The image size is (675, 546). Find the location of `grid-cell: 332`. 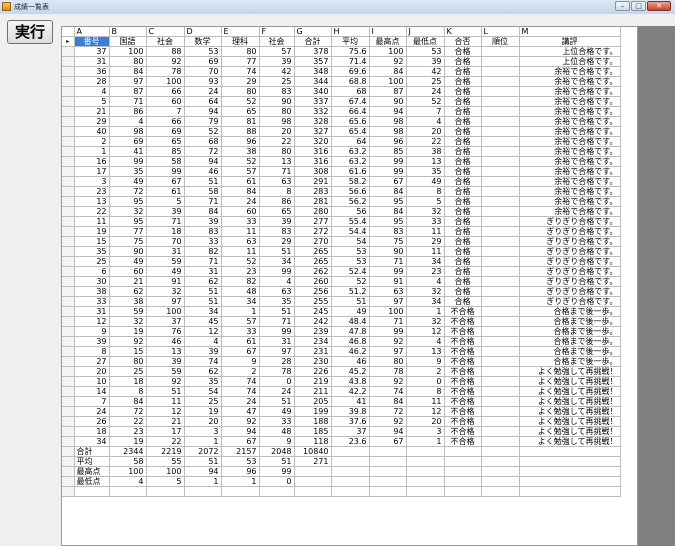

grid-cell: 332 is located at coordinates (313, 112).